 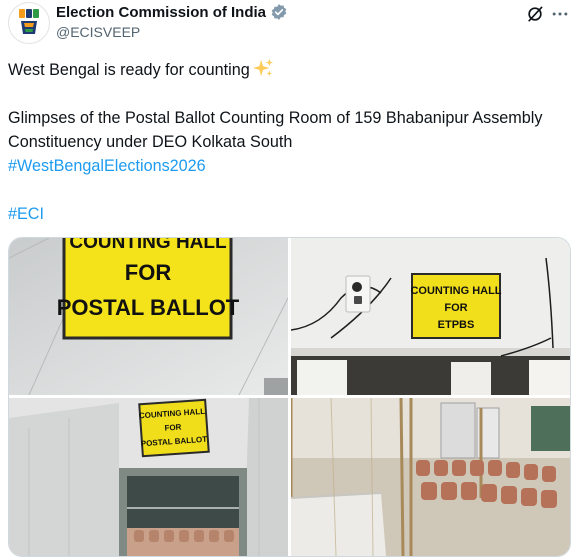 What do you see at coordinates (430, 316) in the screenshot?
I see `photo-etpbs-sign: COUNTING HALL FOR ETPBS` at bounding box center [430, 316].